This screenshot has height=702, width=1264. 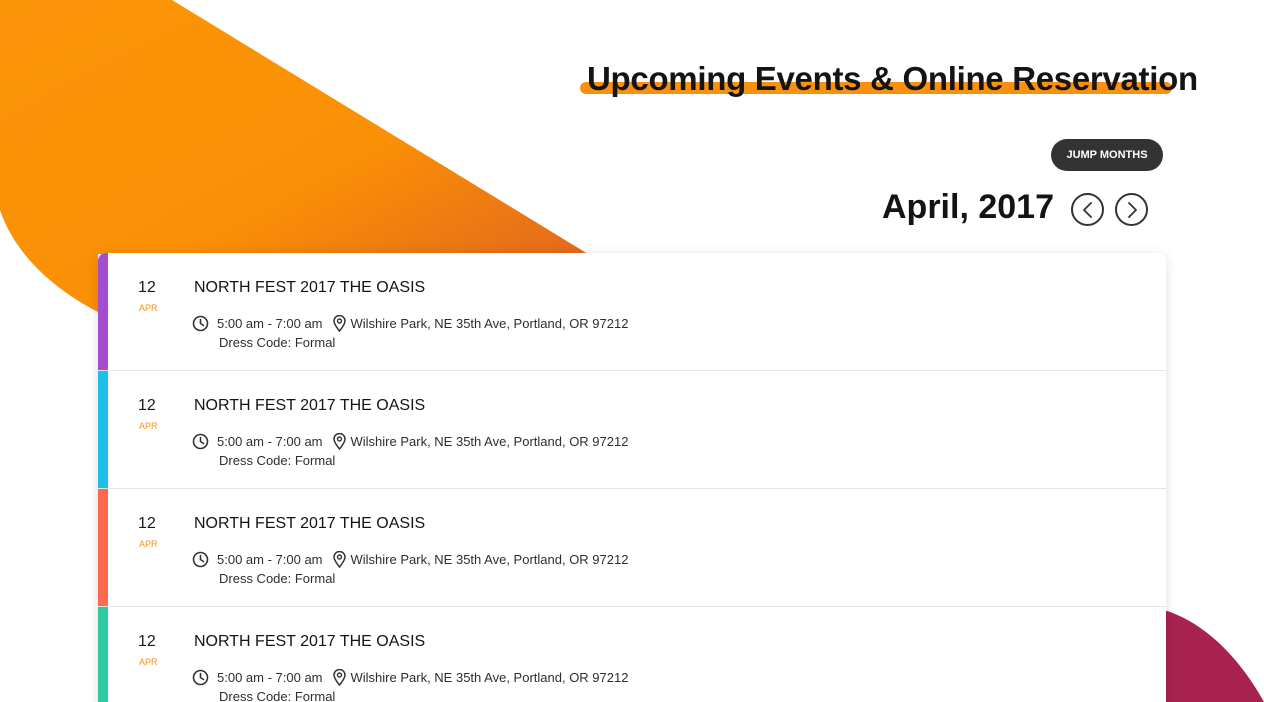 I want to click on jump-months-button: JUMP MONTHS, so click(x=1107, y=155).